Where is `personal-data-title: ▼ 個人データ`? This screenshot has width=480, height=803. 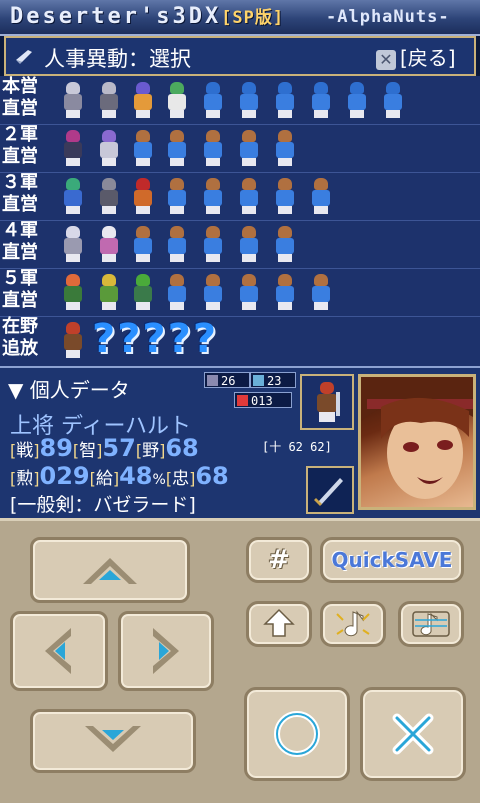
personal-data-title: ▼ 個人データ is located at coordinates (69, 390).